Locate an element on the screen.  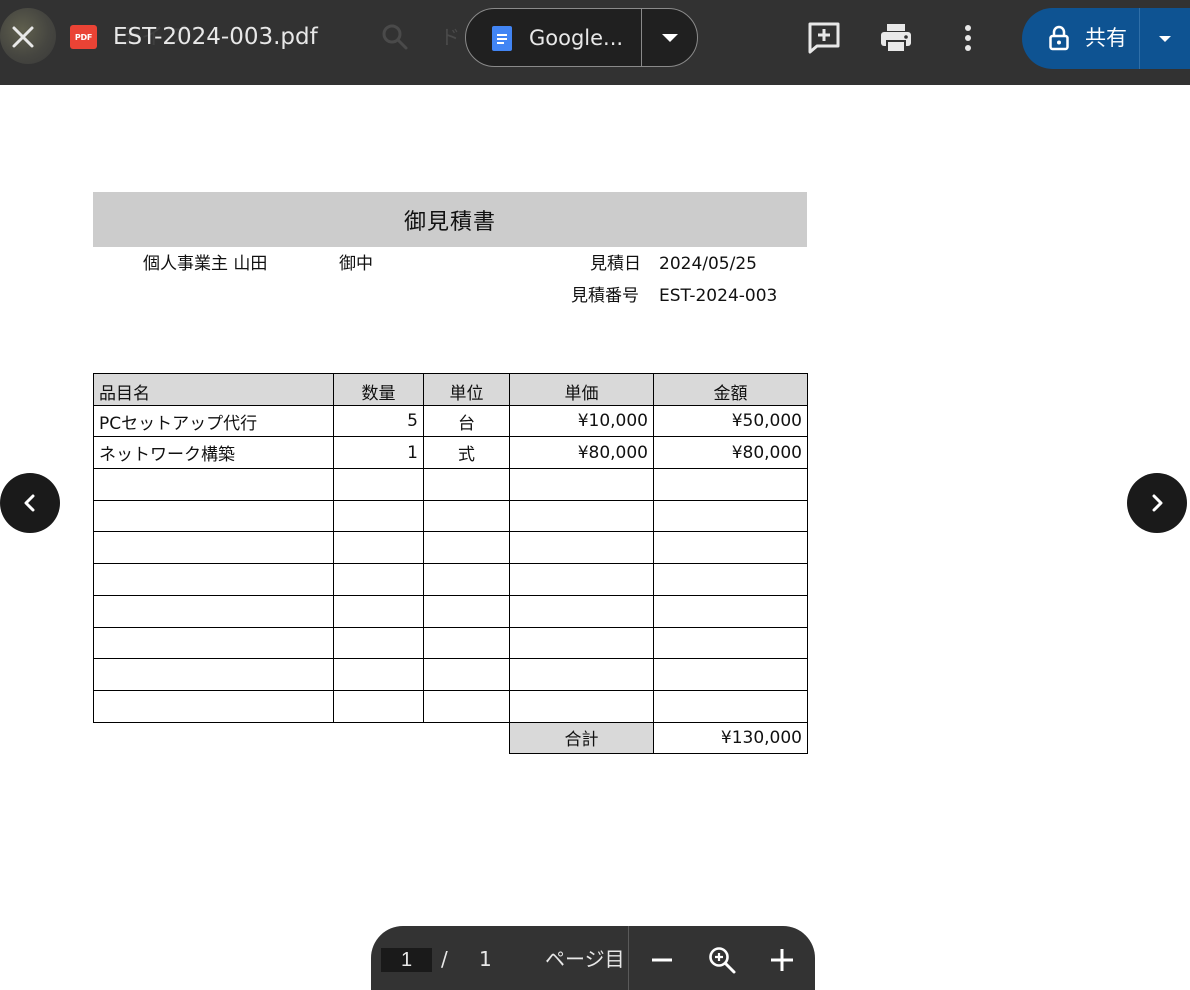
file-title: EST-2024-003.pdf is located at coordinates (215, 37).